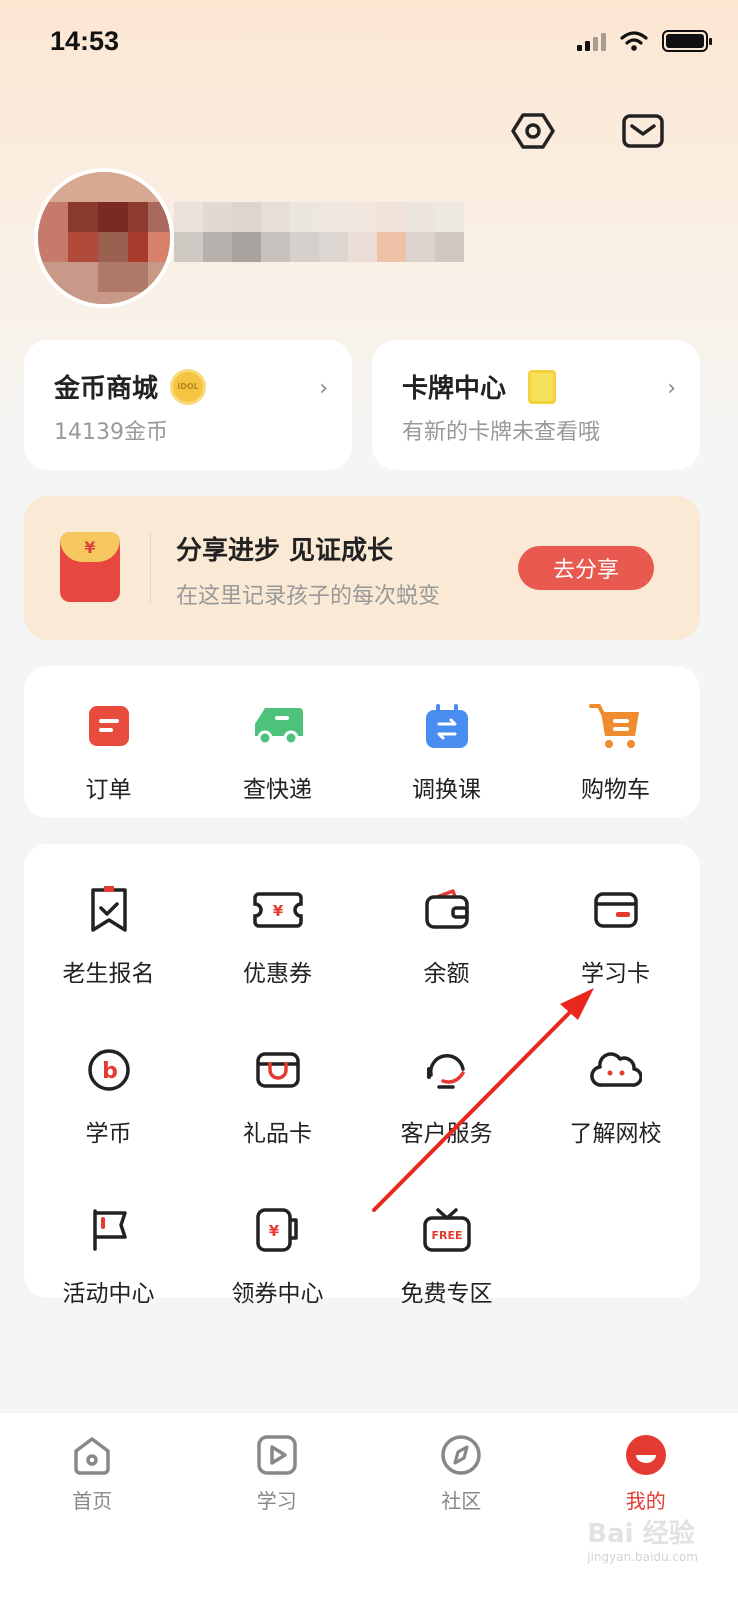  I want to click on gift-card-button: 礼品卡, so click(277, 1095).